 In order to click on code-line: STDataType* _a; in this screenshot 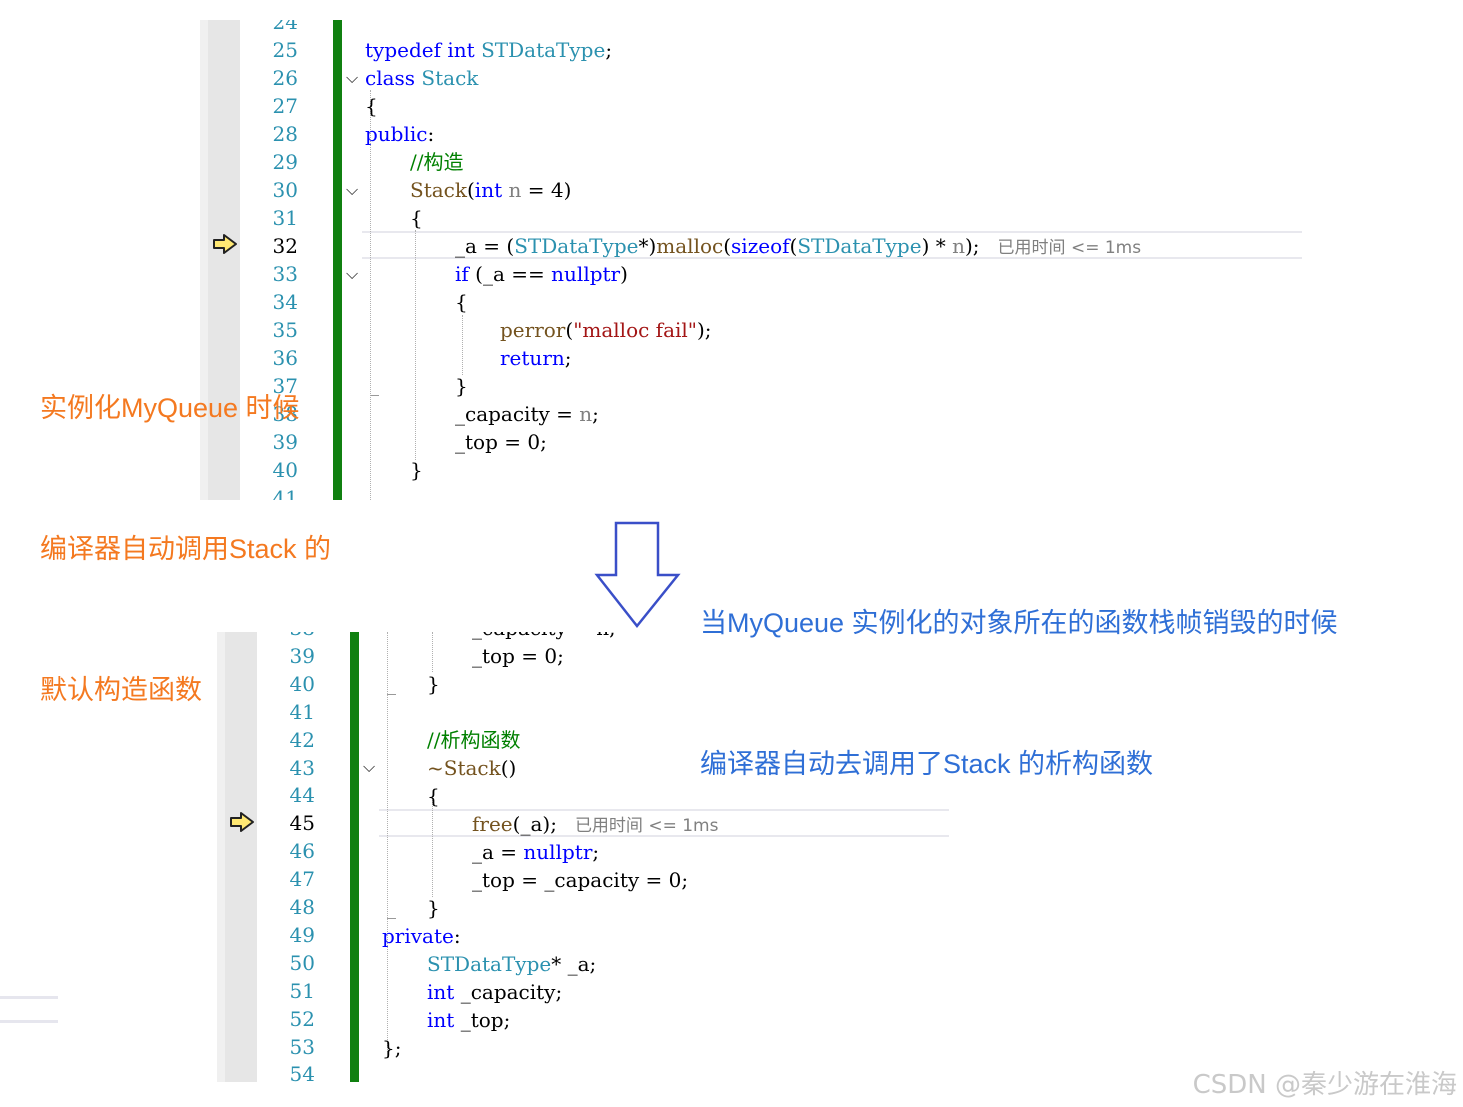, I will do `click(511, 964)`.